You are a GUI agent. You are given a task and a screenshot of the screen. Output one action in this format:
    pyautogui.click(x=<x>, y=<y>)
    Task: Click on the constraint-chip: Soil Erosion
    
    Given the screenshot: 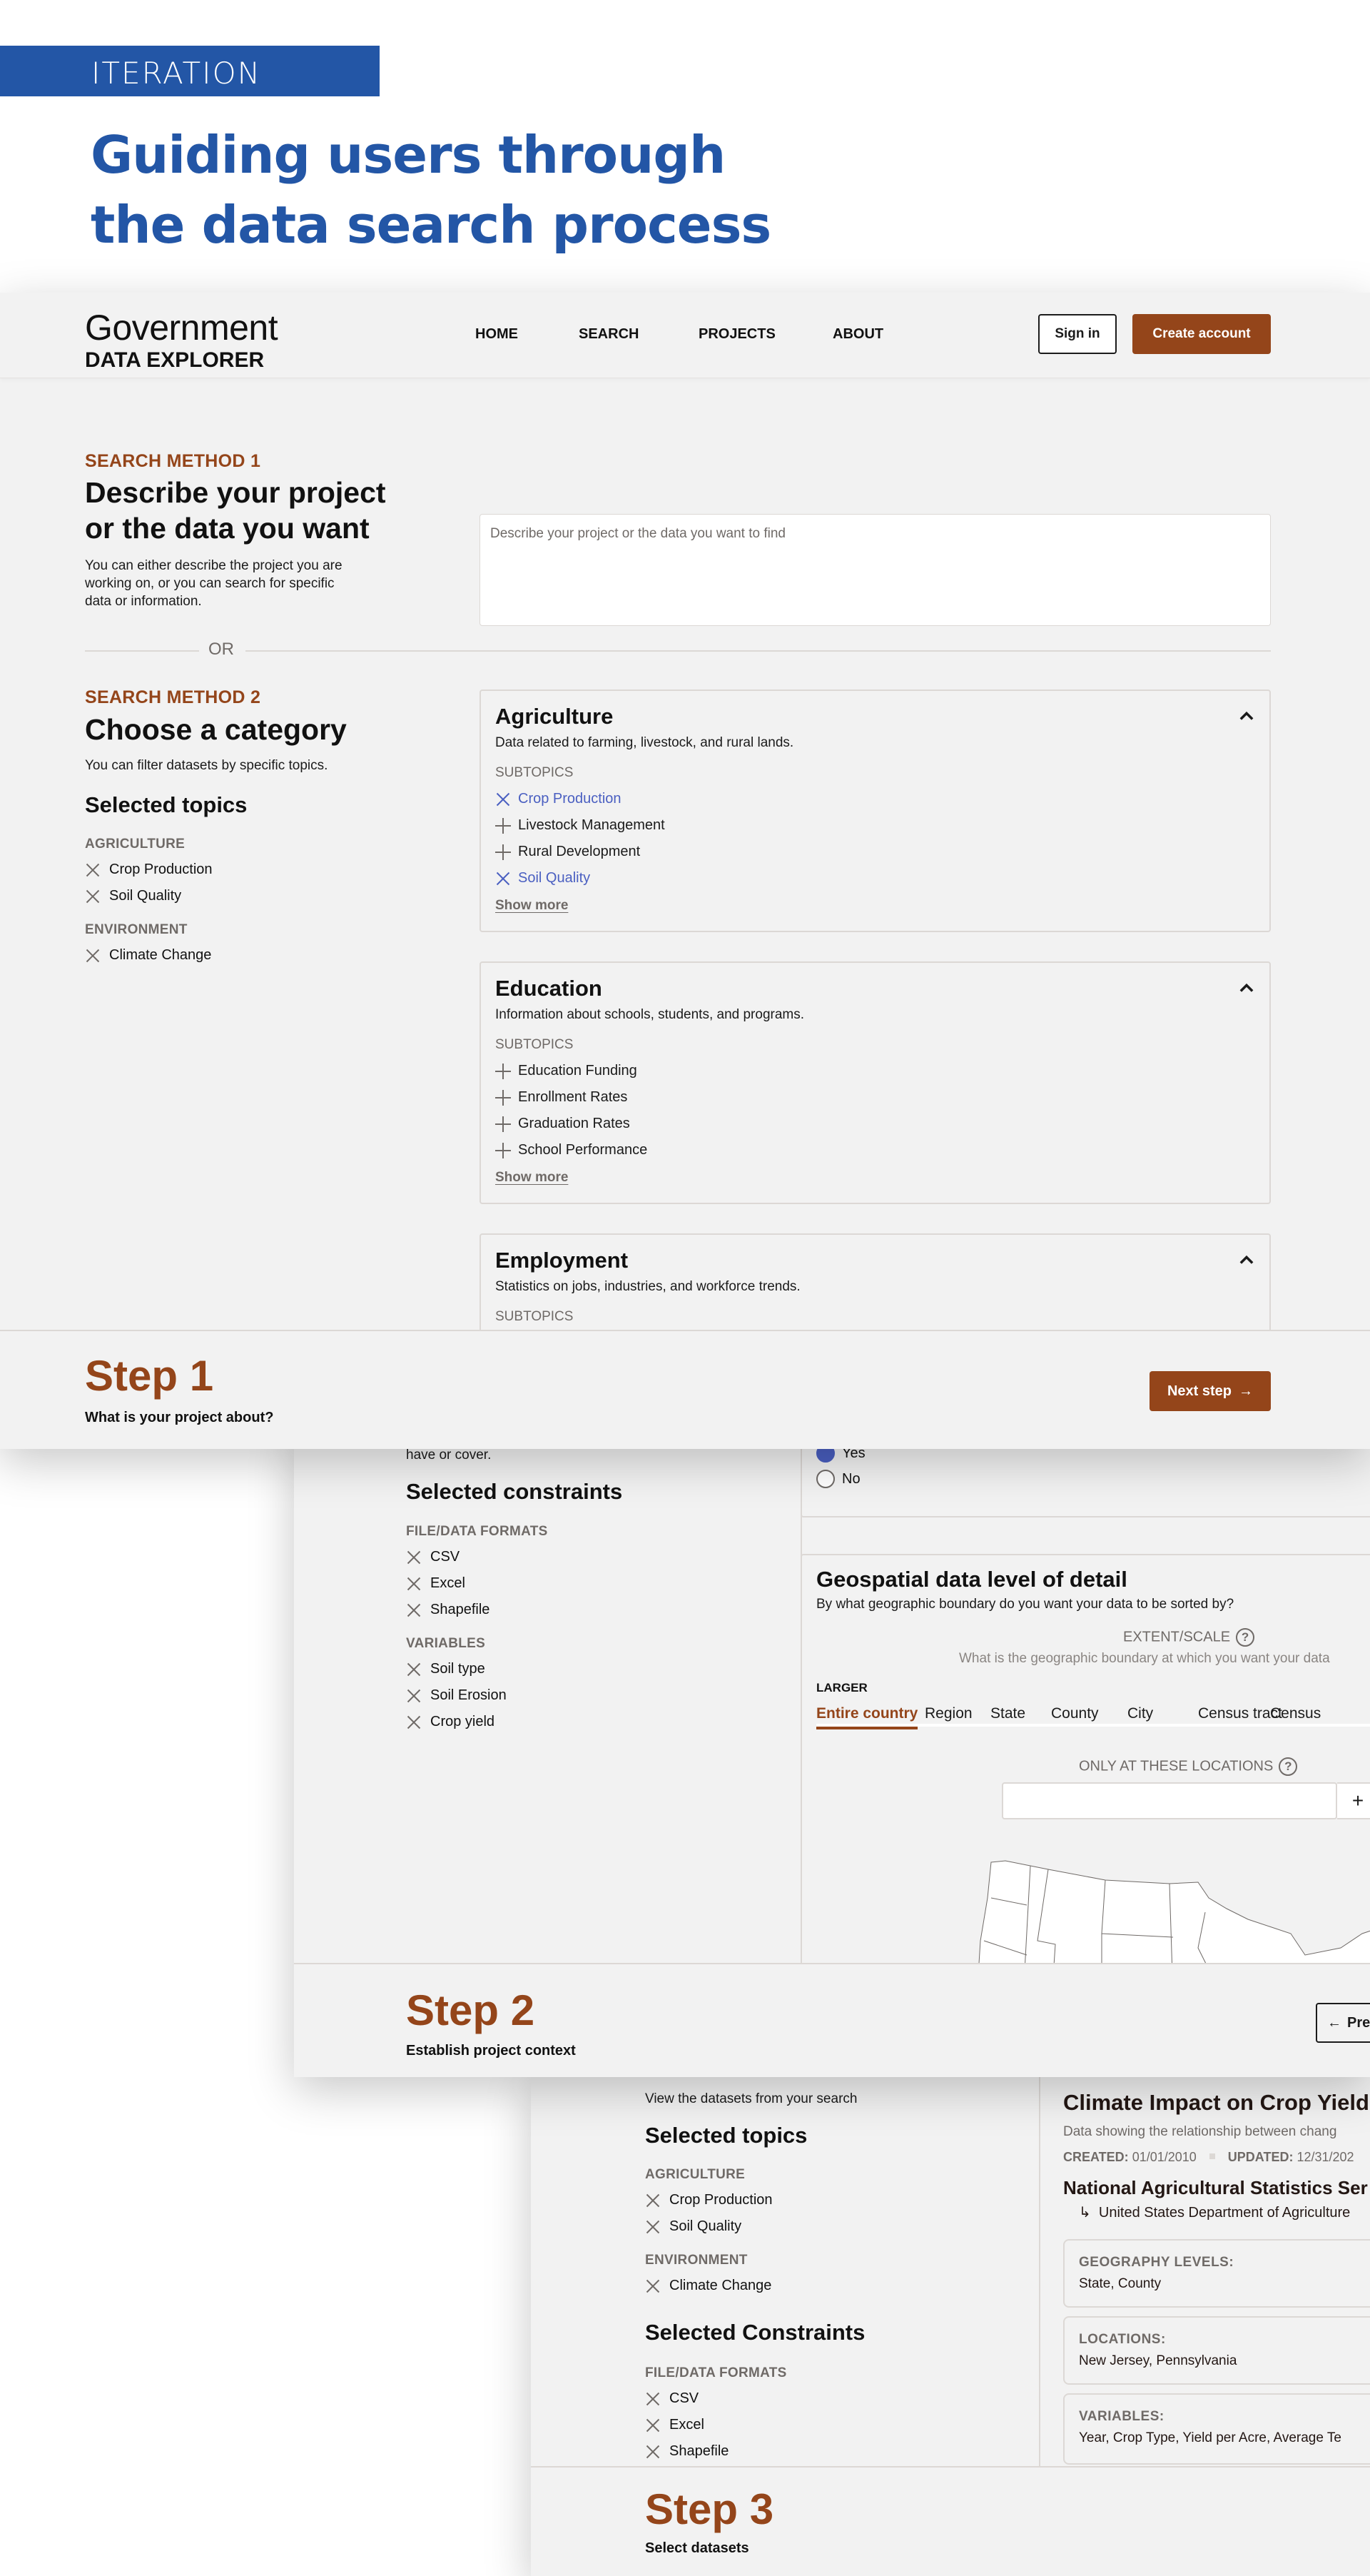 What is the action you would take?
    pyautogui.click(x=456, y=1695)
    